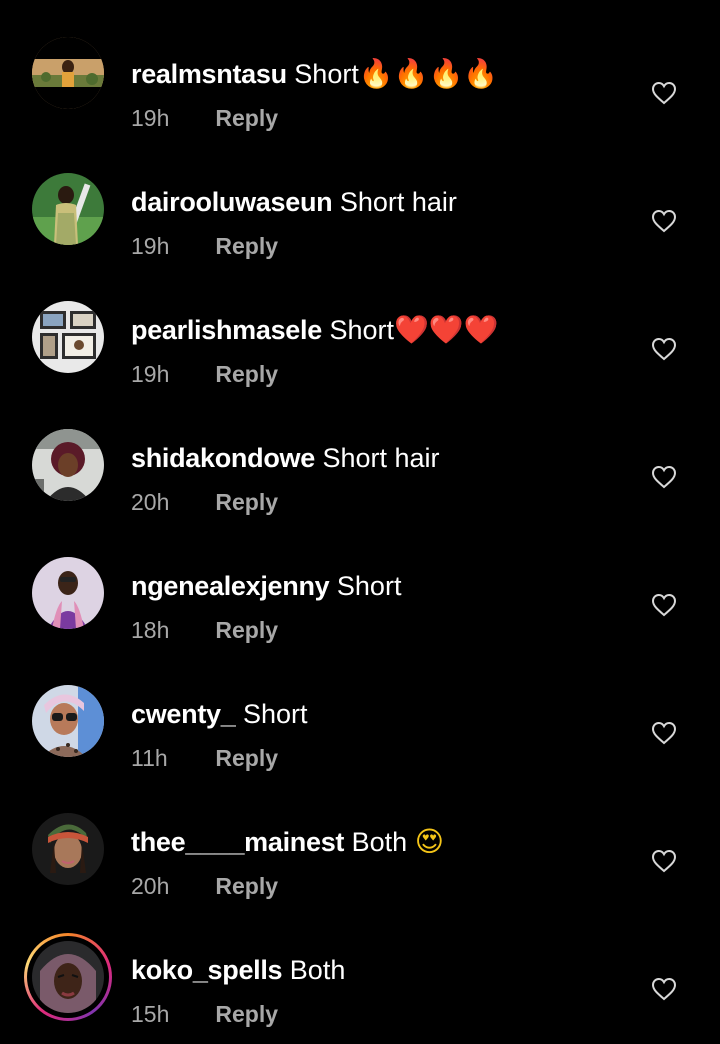 This screenshot has height=1044, width=720. Describe the element at coordinates (226, 330) in the screenshot. I see `username: pearlishmasele` at that location.